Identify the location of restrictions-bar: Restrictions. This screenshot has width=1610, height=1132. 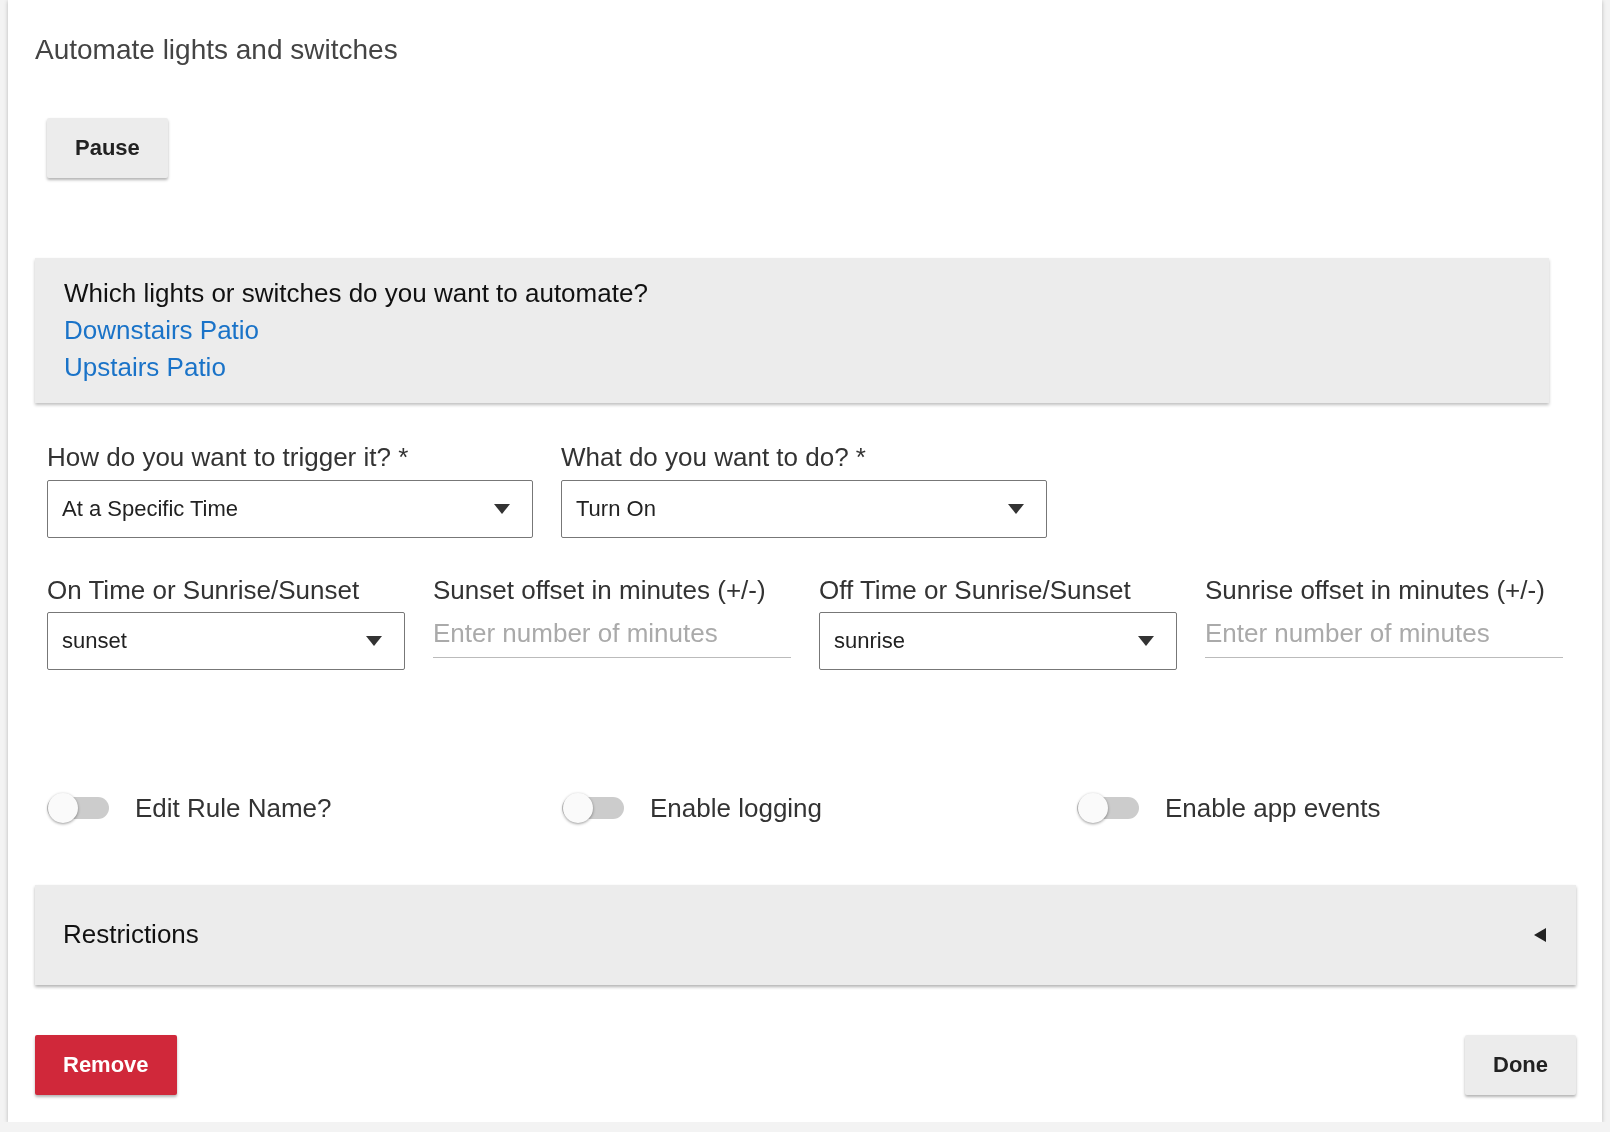
(805, 934).